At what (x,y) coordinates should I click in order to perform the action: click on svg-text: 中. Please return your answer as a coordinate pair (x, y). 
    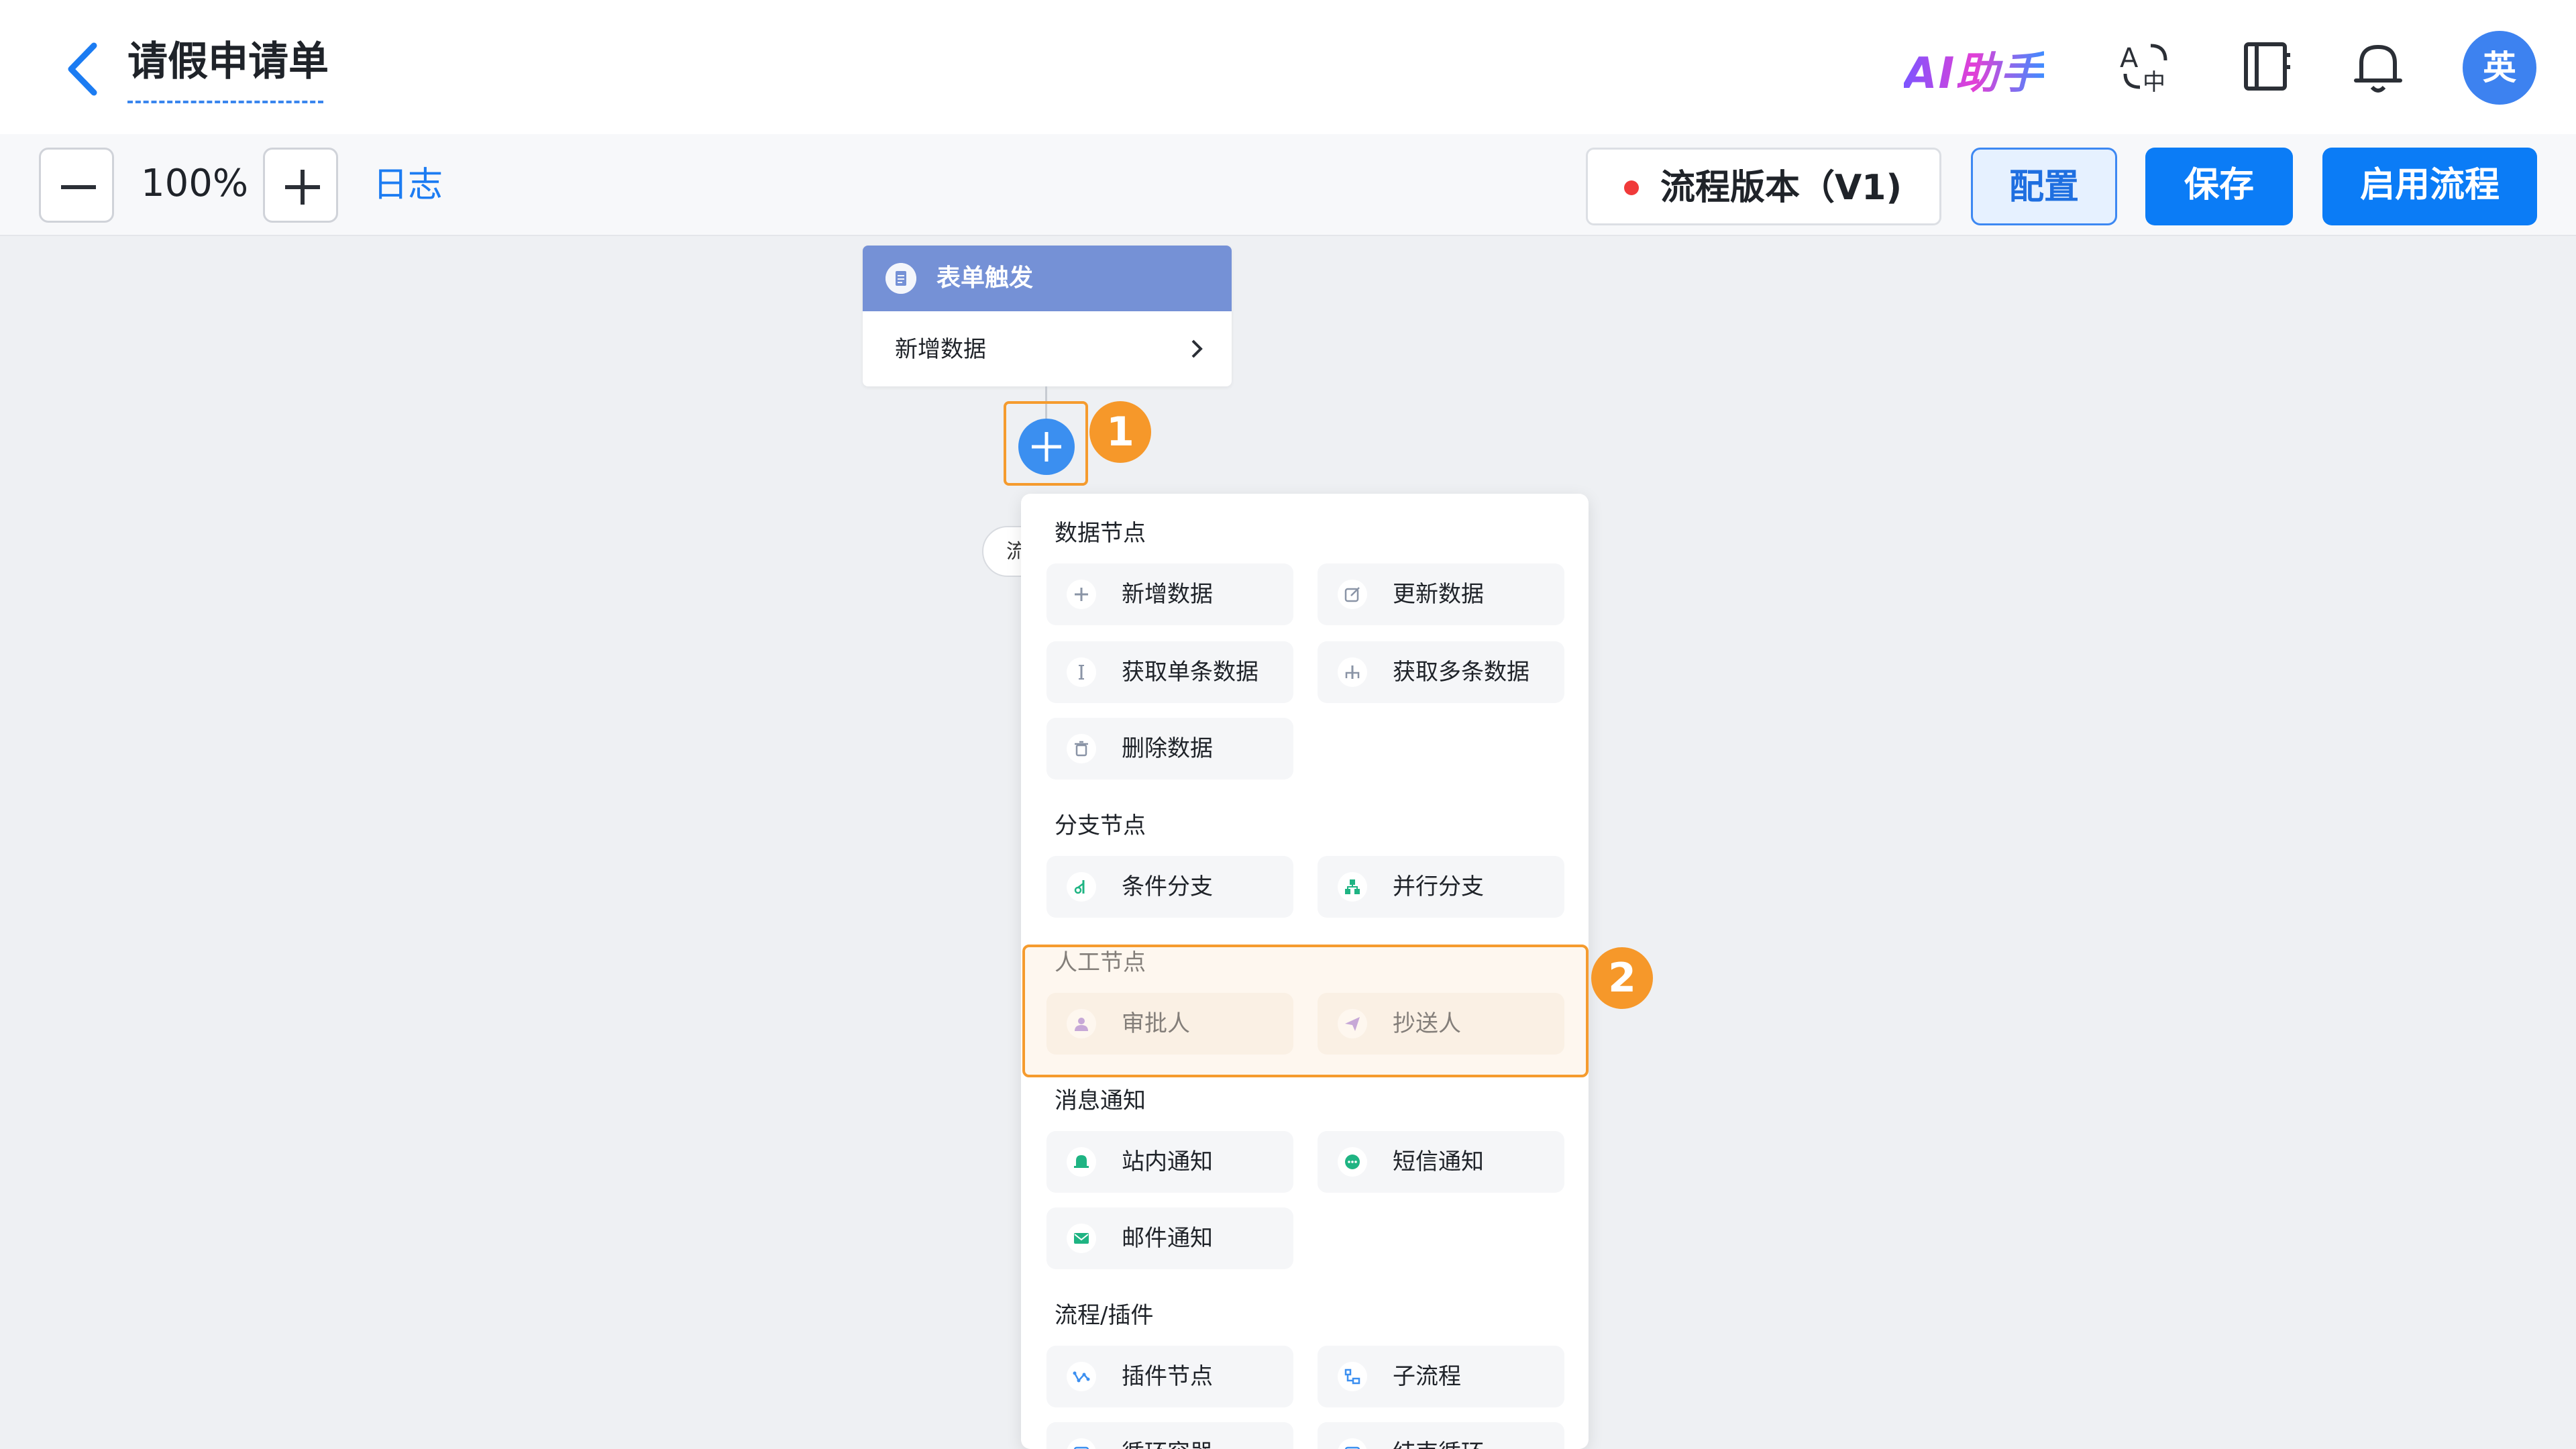
    Looking at the image, I should click on (2154, 82).